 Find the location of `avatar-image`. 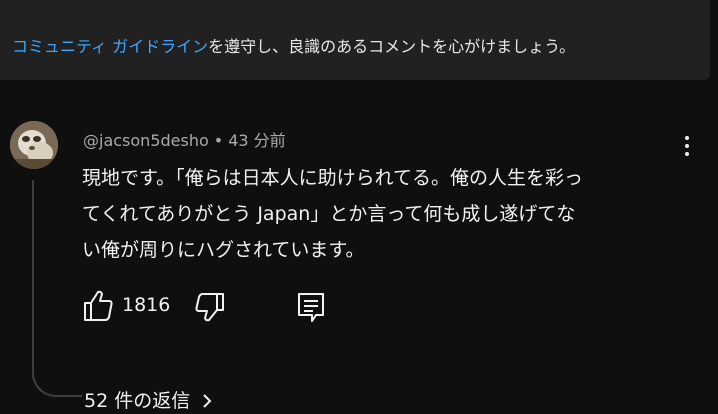

avatar-image is located at coordinates (34, 145).